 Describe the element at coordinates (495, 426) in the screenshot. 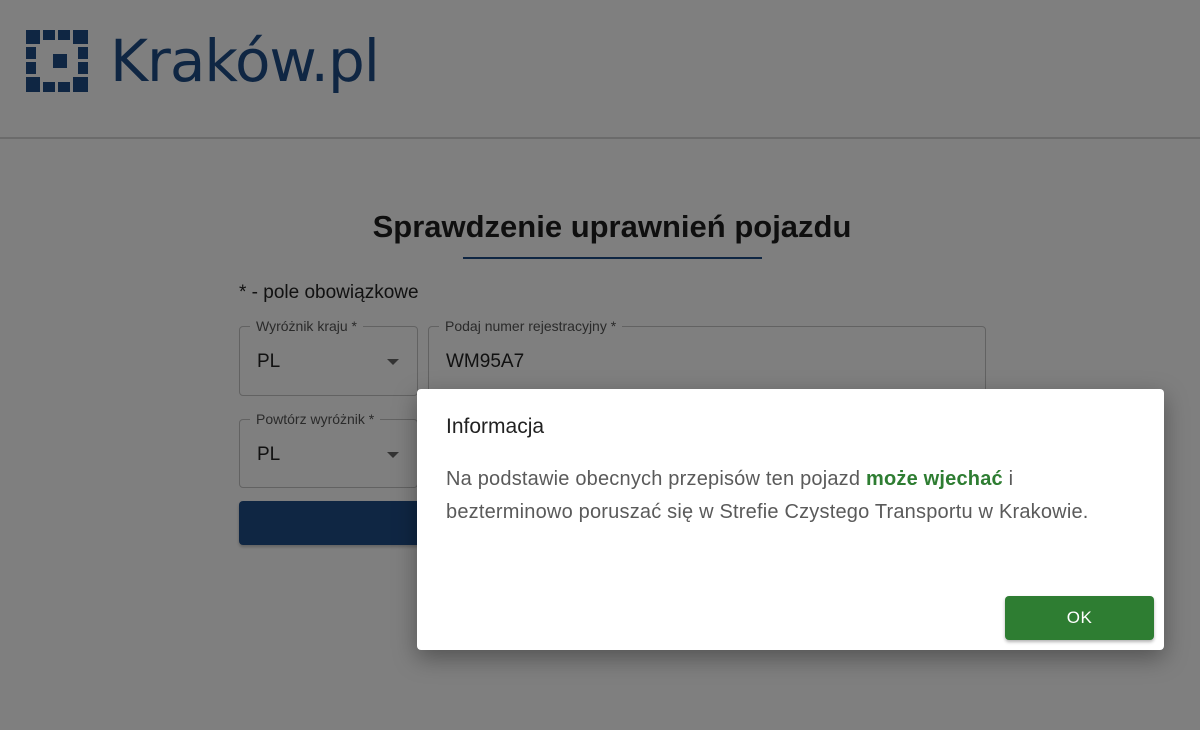

I see `dialog-title: Informacja` at that location.